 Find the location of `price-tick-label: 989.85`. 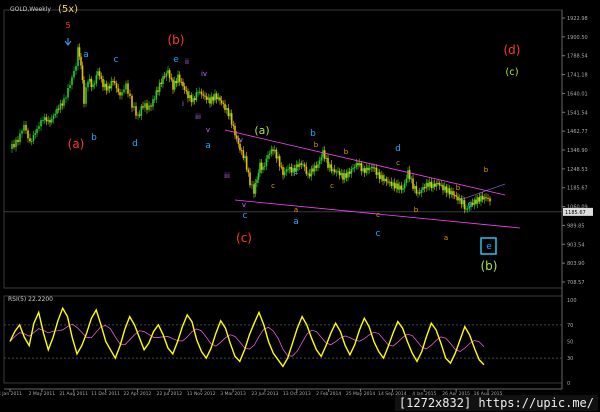

price-tick-label: 989.85 is located at coordinates (576, 226).